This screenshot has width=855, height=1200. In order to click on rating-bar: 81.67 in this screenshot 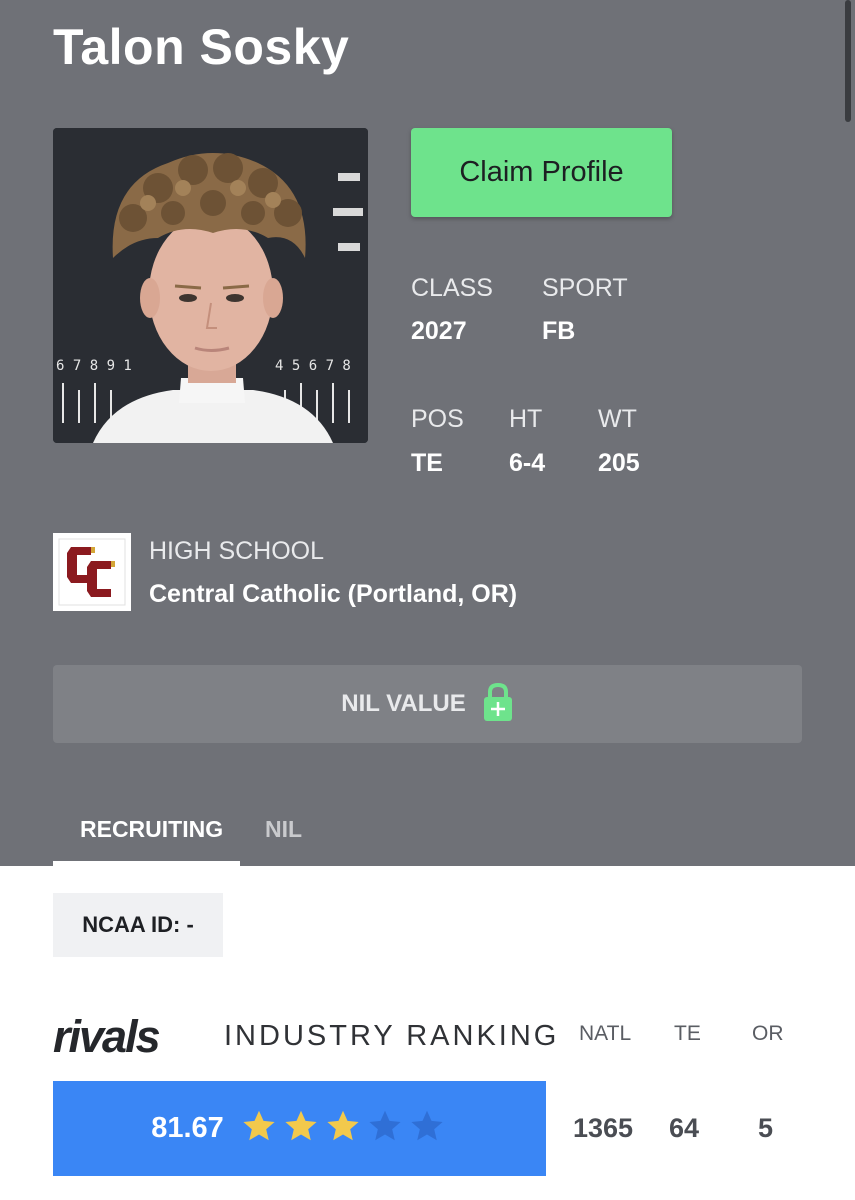, I will do `click(299, 1128)`.